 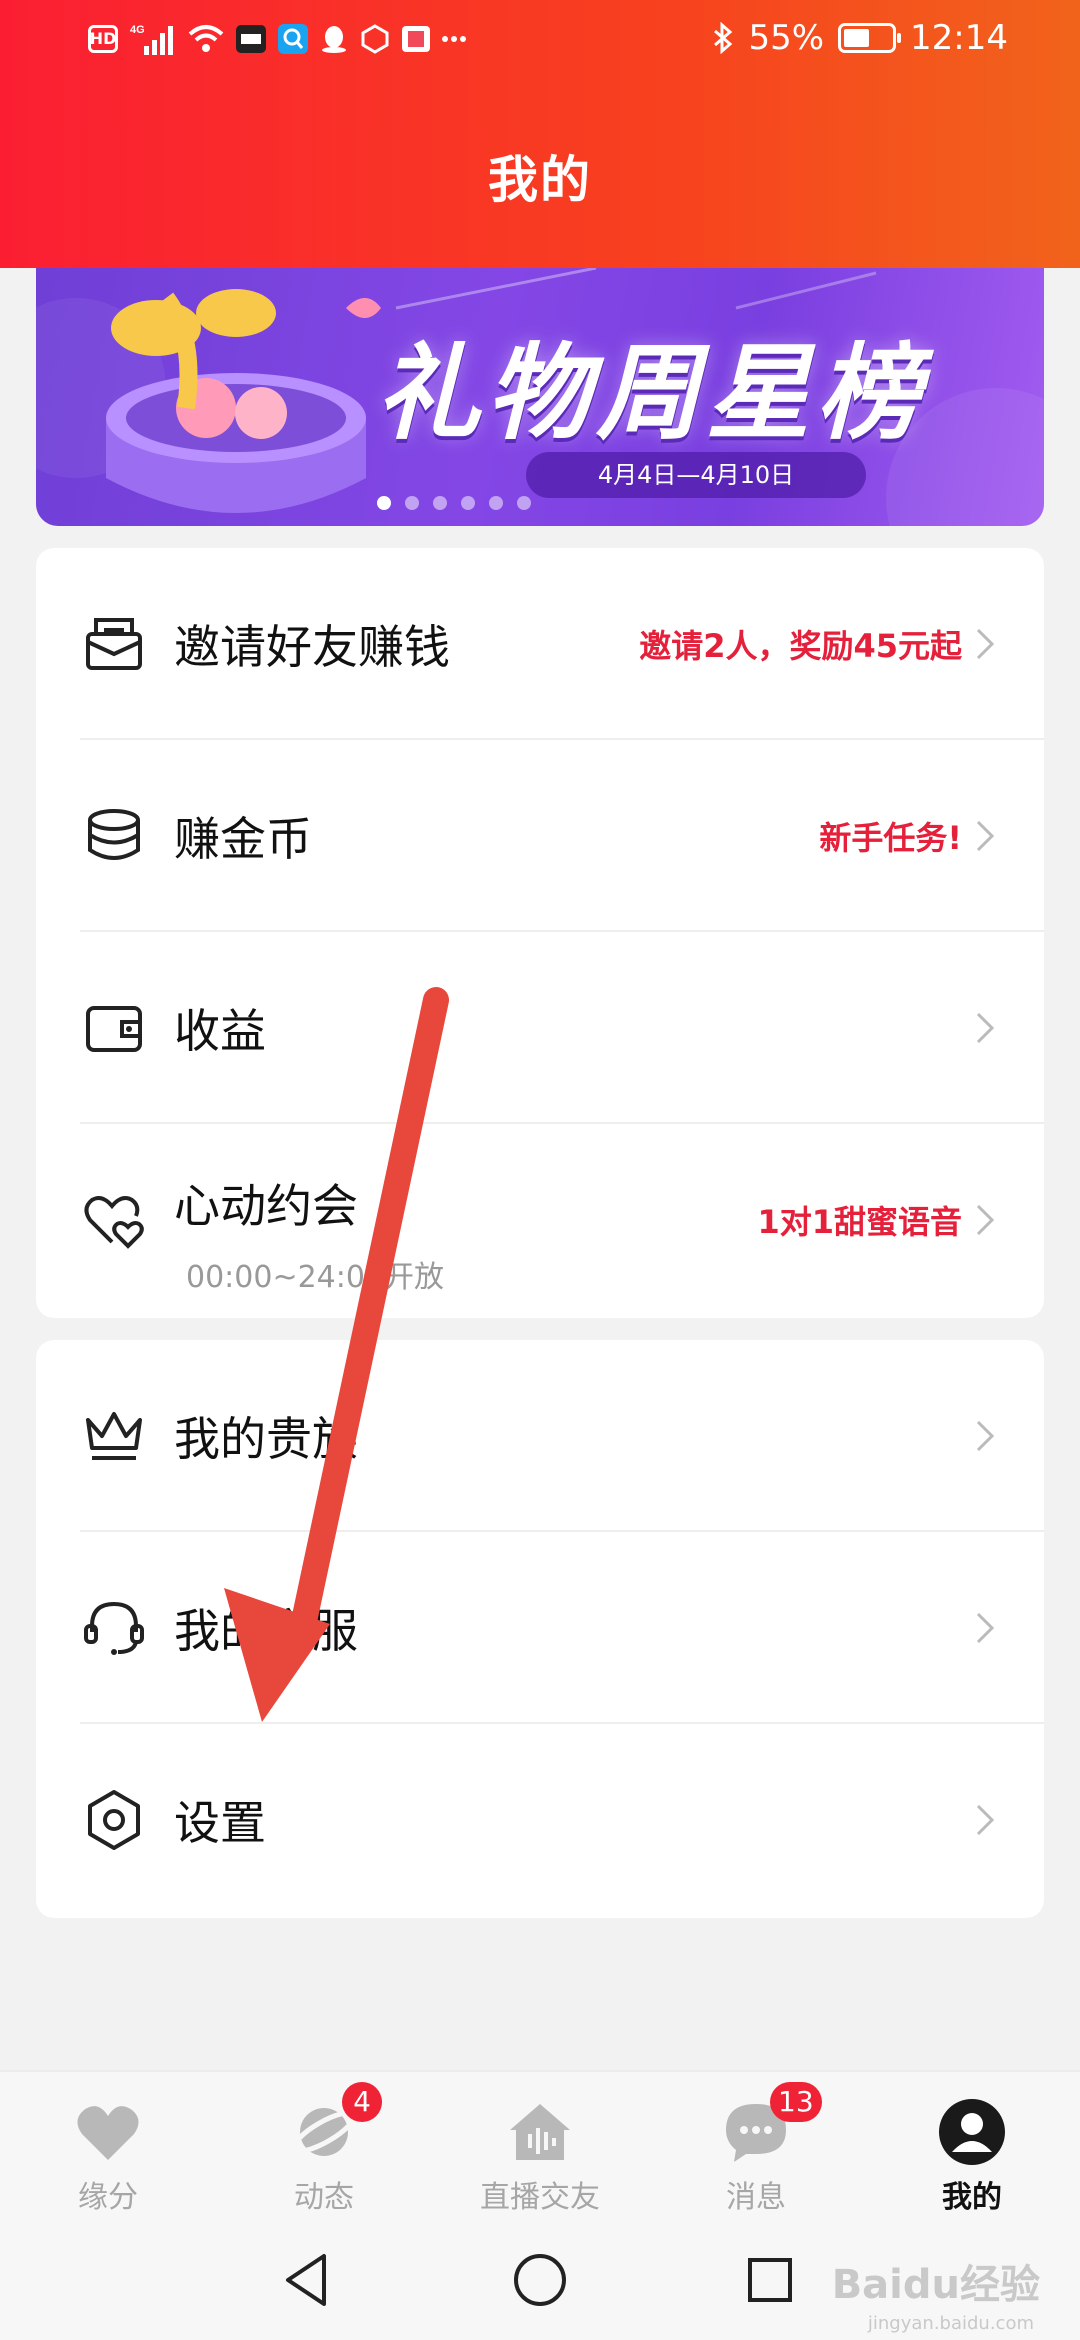 I want to click on hand-icon, so click(x=375, y=39).